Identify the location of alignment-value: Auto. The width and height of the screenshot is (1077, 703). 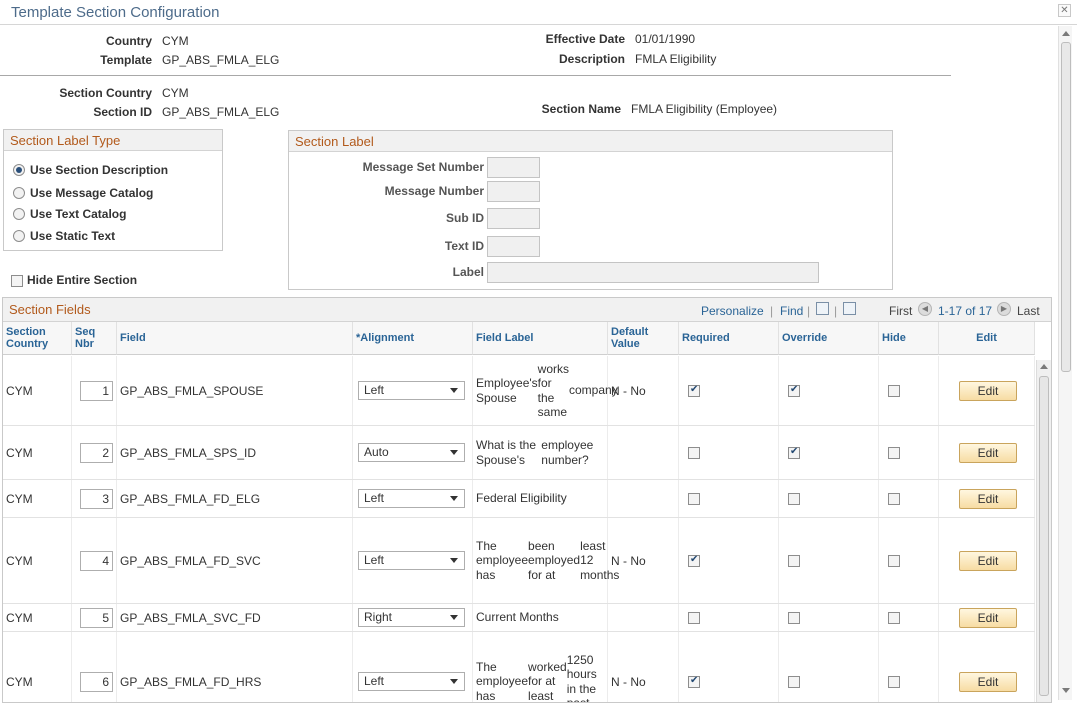
(376, 452).